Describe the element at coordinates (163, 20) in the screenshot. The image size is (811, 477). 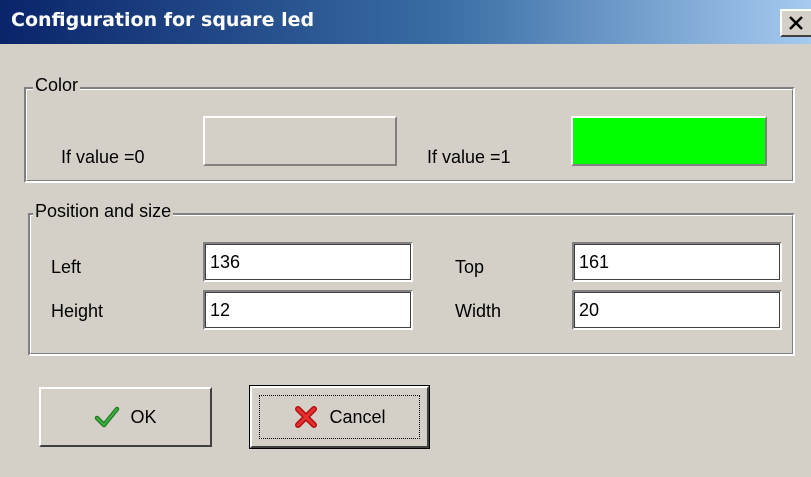
I see `window-title: Configuration for square led` at that location.